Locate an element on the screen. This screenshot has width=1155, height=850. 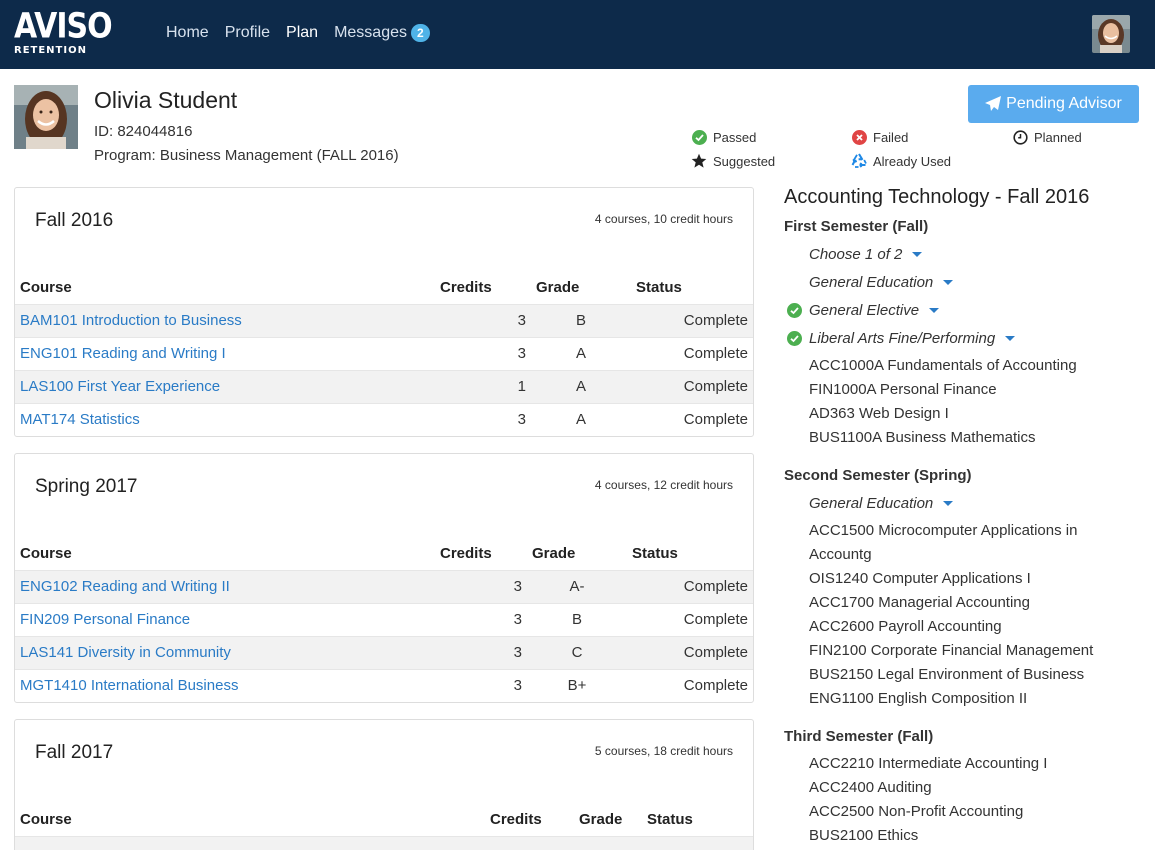
course-link: ENG102 Reading and Writing II is located at coordinates (125, 586).